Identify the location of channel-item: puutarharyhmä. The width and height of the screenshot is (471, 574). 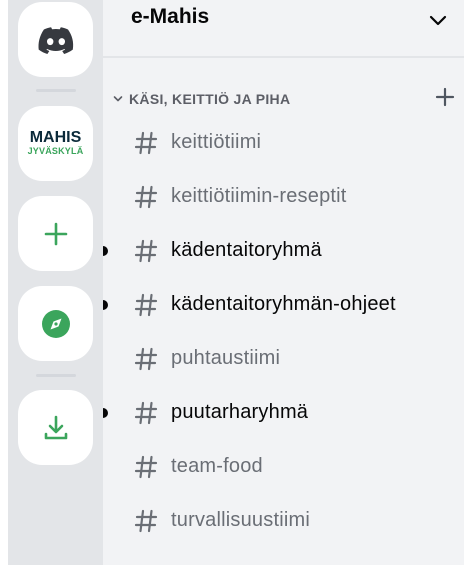
(283, 414).